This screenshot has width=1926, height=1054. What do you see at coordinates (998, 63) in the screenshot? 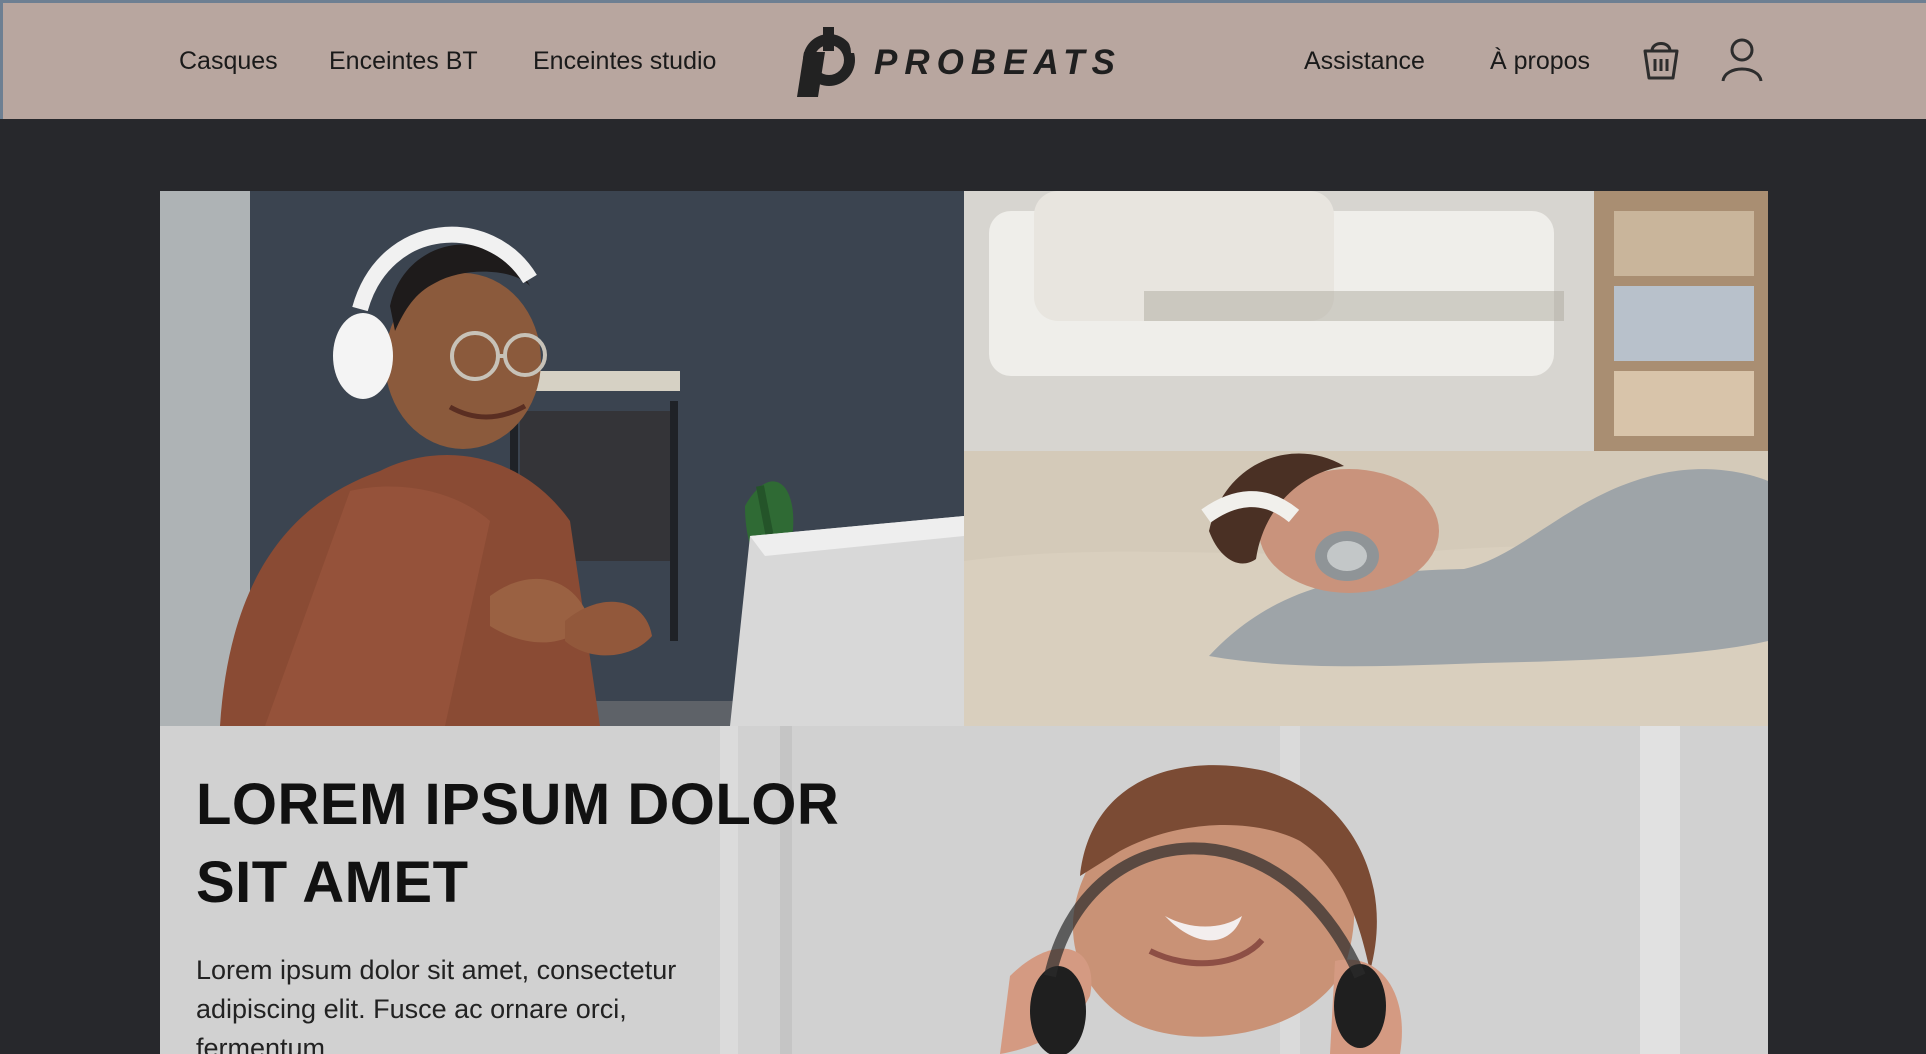
I see `brand-name: PROBEATS` at bounding box center [998, 63].